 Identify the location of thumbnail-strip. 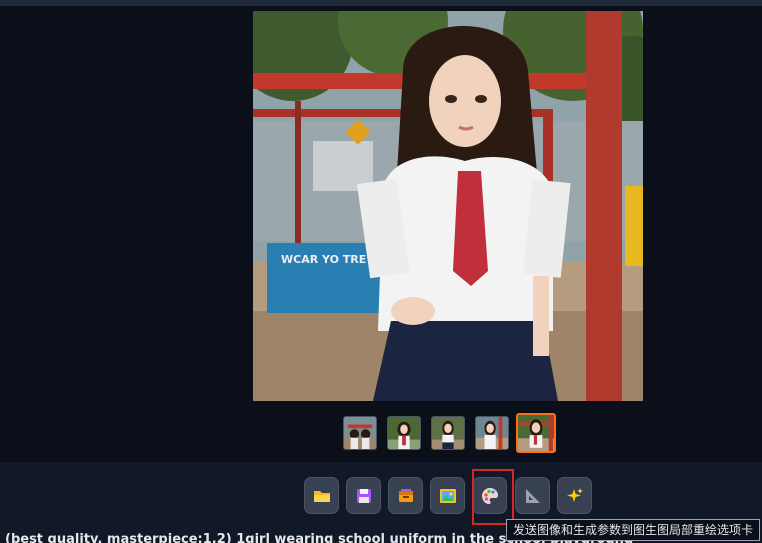
(381, 433).